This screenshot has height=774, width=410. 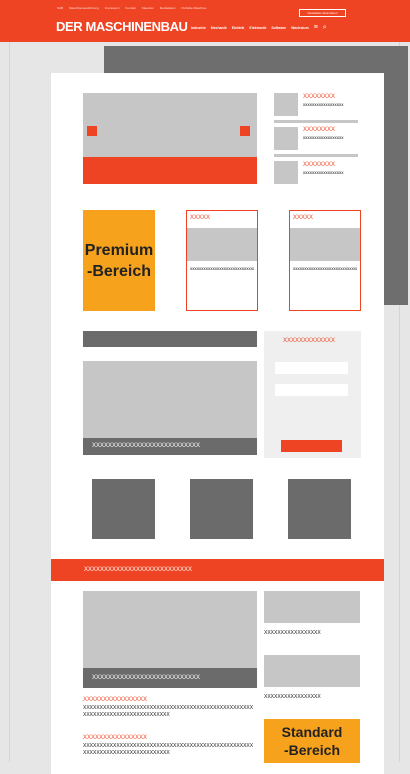 I want to click on top-nav-item: Impressum, so click(x=112, y=8).